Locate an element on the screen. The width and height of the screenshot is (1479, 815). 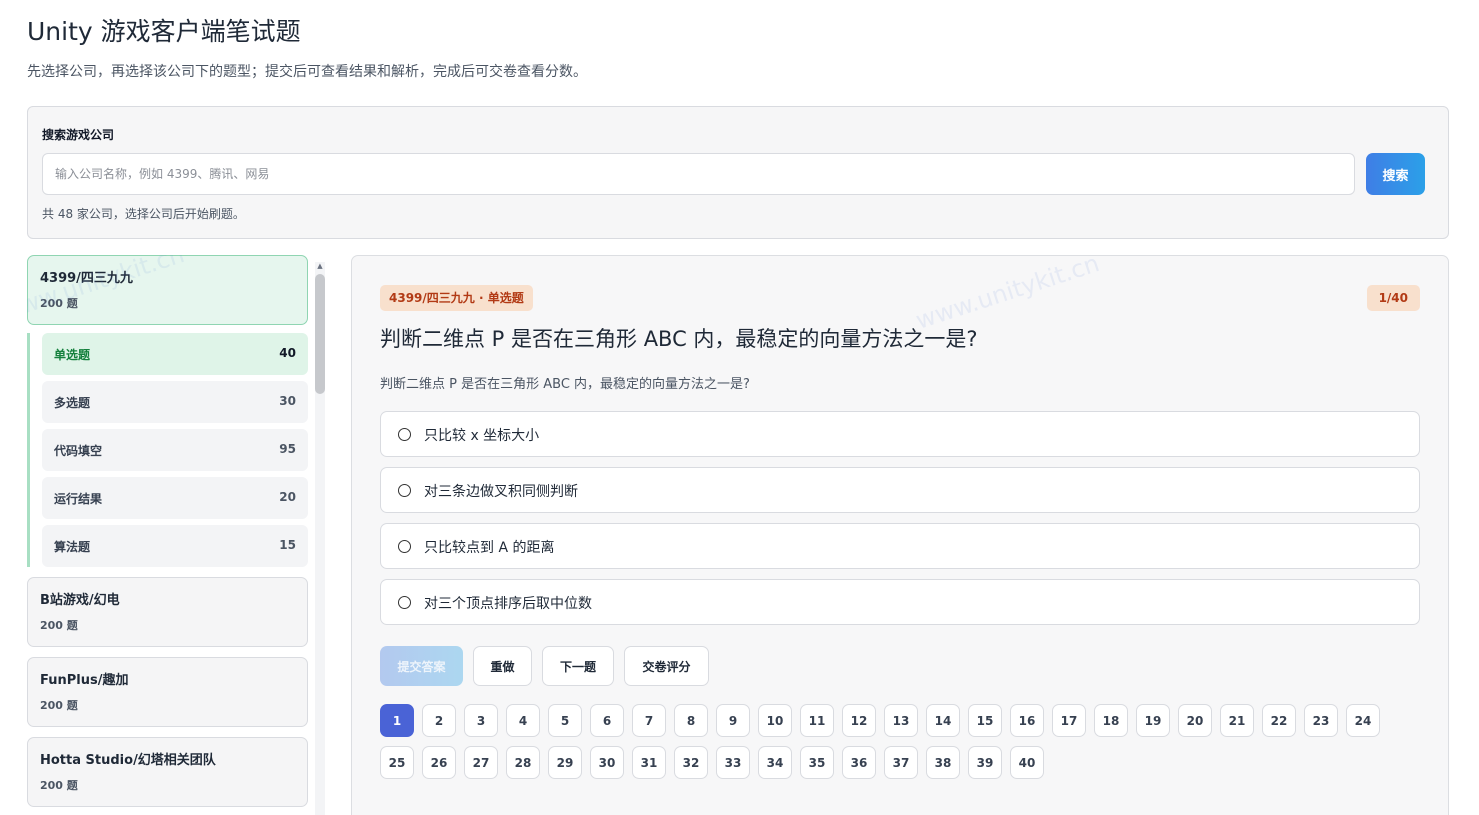
question-number-button: 37 is located at coordinates (901, 762).